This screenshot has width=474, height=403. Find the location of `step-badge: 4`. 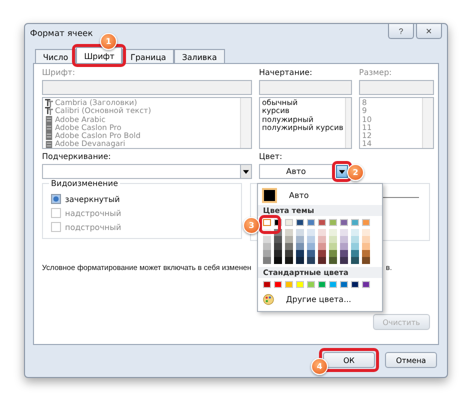

step-badge: 4 is located at coordinates (319, 366).